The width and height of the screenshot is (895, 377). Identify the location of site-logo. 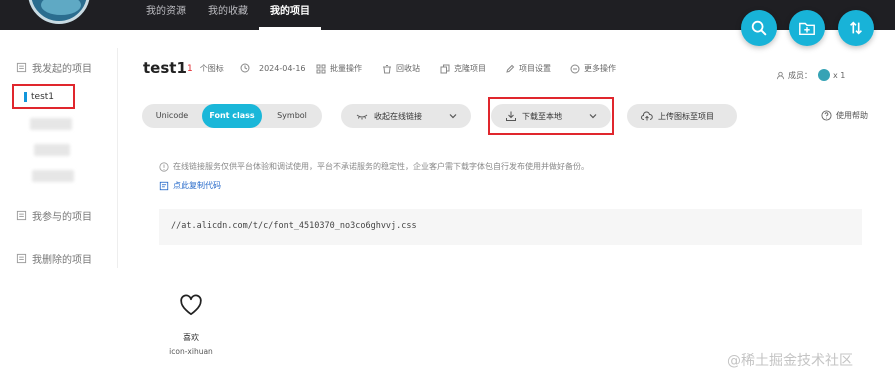
(59, 12).